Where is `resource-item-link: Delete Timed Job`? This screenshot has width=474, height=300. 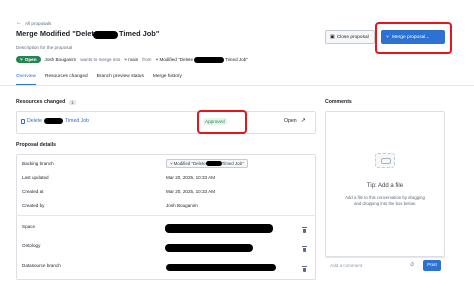
resource-item-link: Delete Timed Job is located at coordinates (55, 121).